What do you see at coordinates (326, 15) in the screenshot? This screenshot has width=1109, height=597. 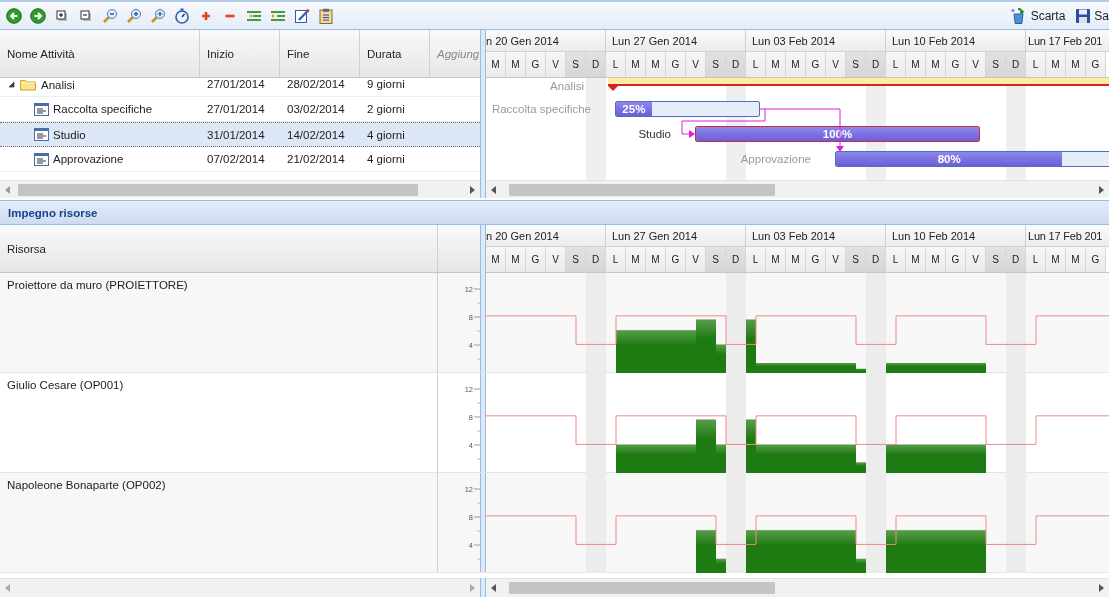 I see `clipboard-button` at bounding box center [326, 15].